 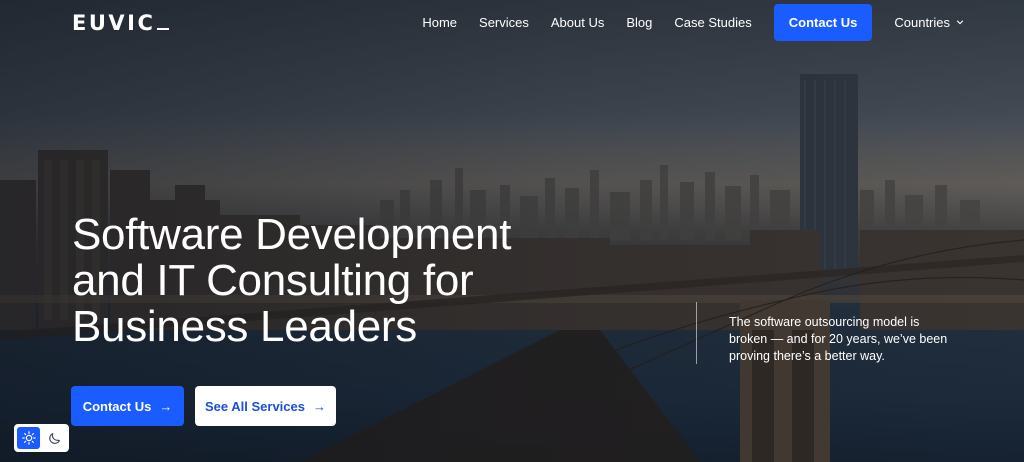 I want to click on nav-link-about-us: About Us, so click(x=577, y=22).